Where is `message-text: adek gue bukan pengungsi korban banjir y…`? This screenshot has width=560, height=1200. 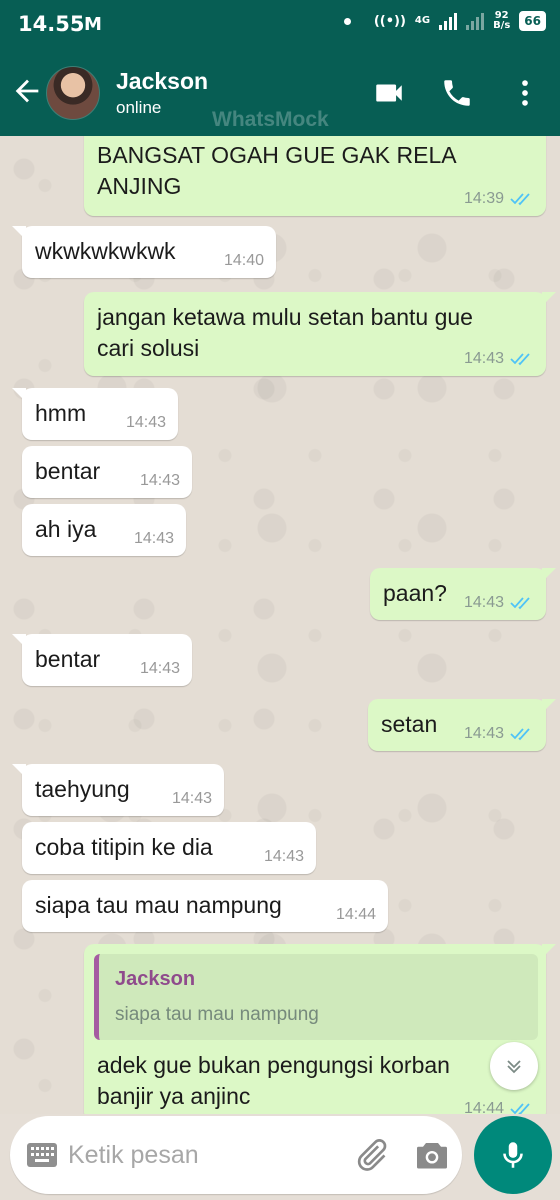 message-text: adek gue bukan pengungsi korban banjir y… is located at coordinates (273, 1081).